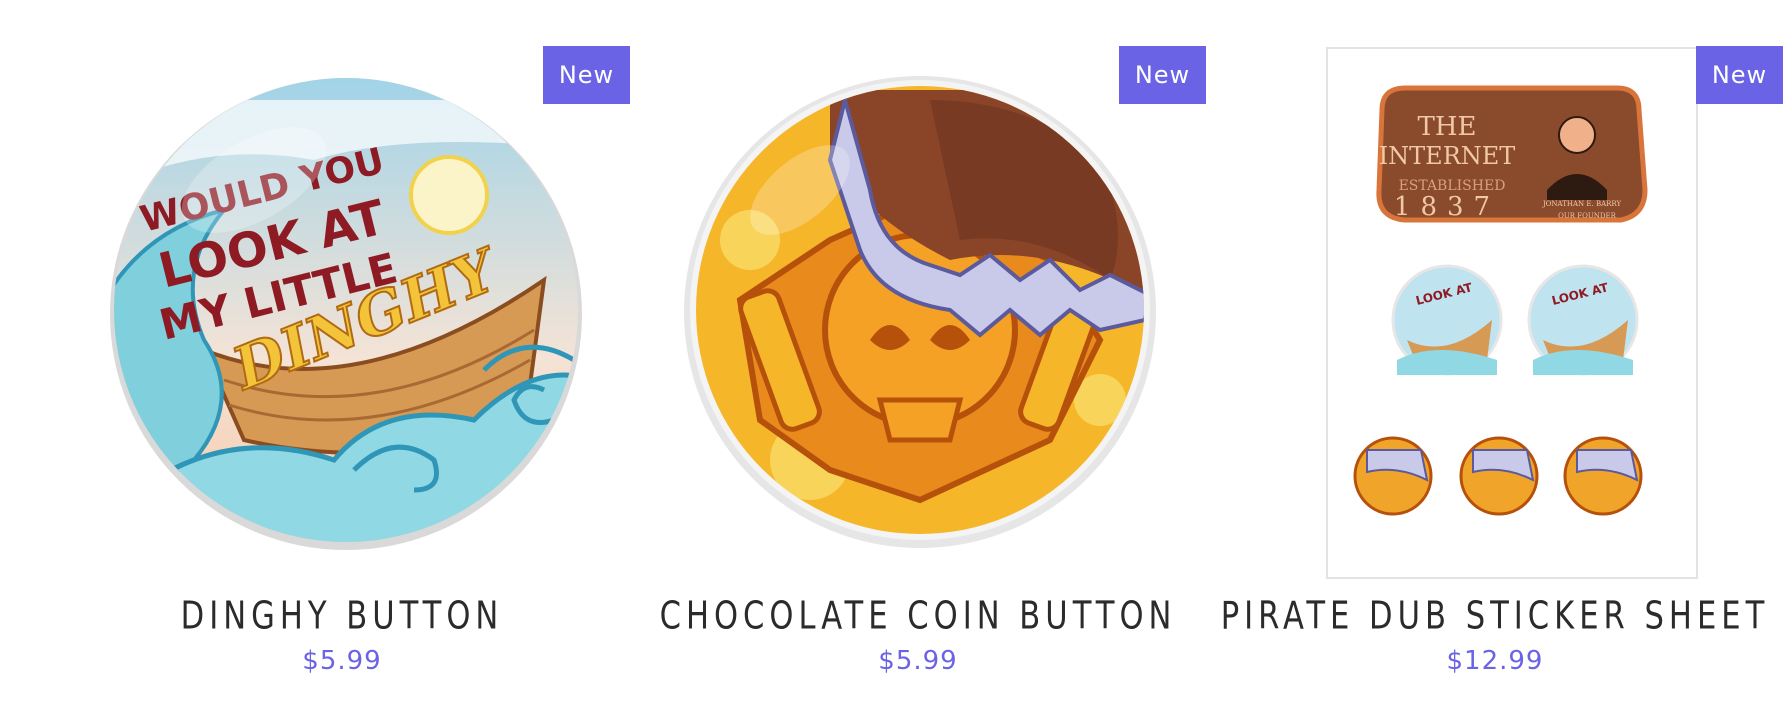 The height and width of the screenshot is (708, 1783). What do you see at coordinates (918, 616) in the screenshot?
I see `product-title: CHOCOLATE COIN BUTTON` at bounding box center [918, 616].